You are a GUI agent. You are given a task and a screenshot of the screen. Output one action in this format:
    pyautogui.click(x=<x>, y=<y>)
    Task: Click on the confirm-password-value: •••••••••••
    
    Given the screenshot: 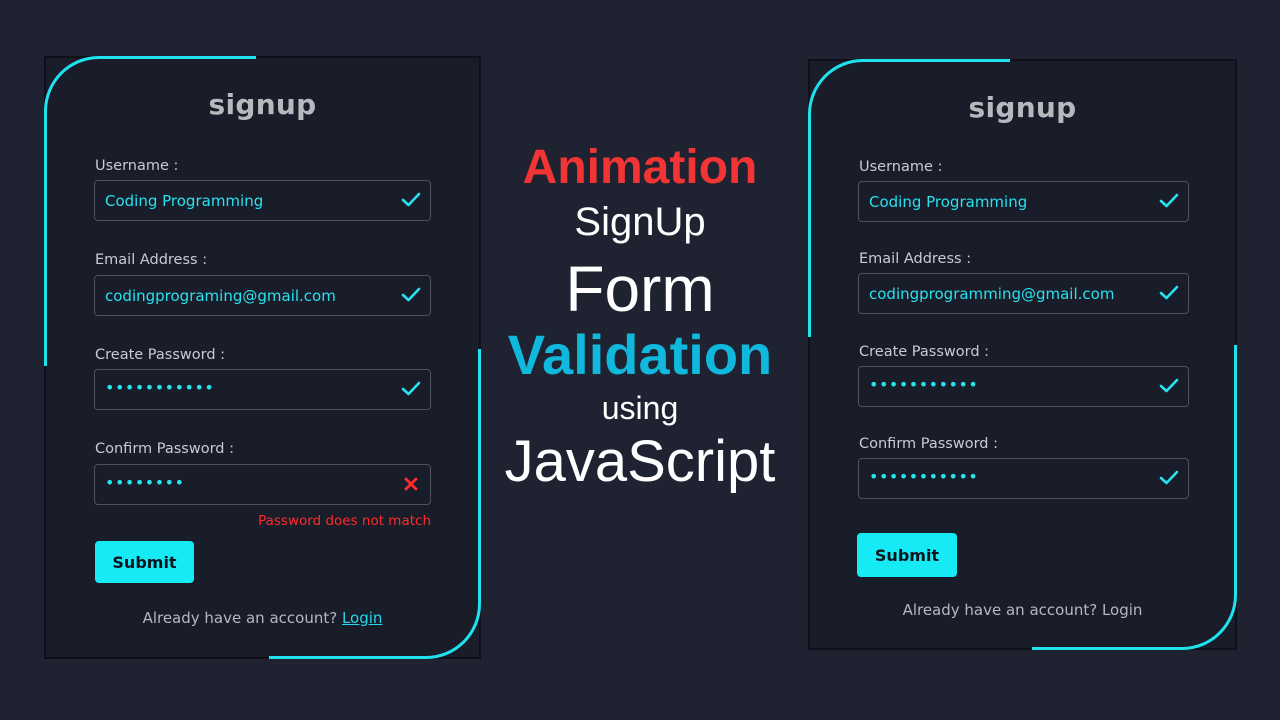 What is the action you would take?
    pyautogui.click(x=924, y=476)
    